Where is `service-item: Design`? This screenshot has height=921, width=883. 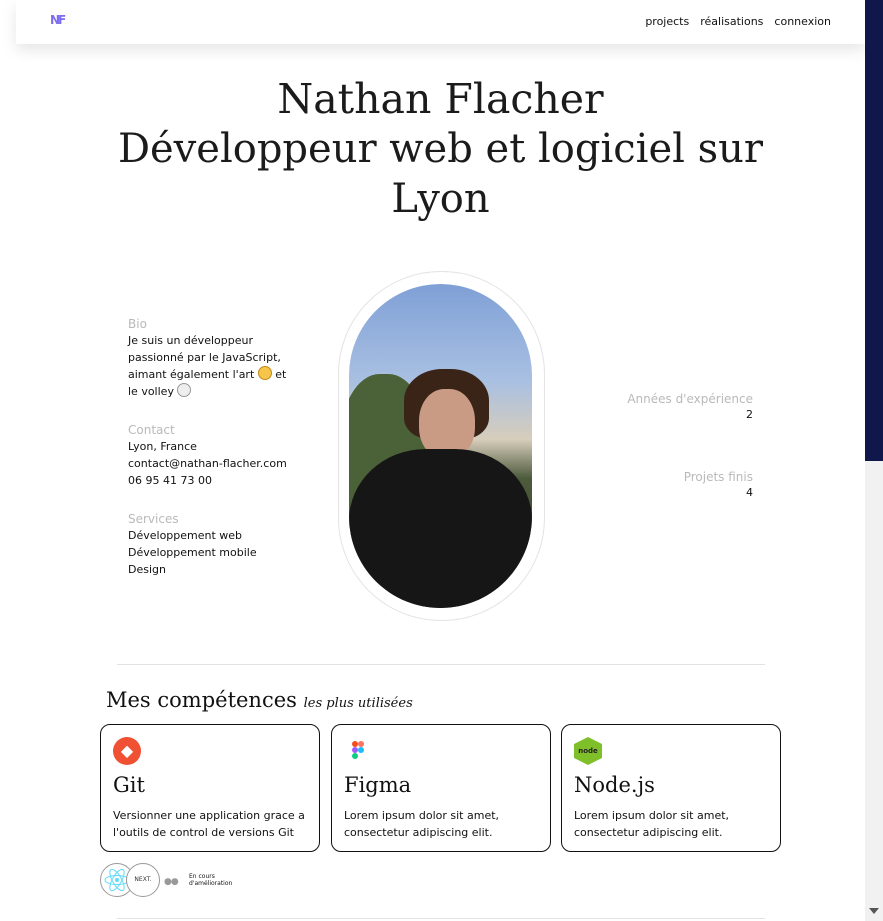 service-item: Design is located at coordinates (147, 569).